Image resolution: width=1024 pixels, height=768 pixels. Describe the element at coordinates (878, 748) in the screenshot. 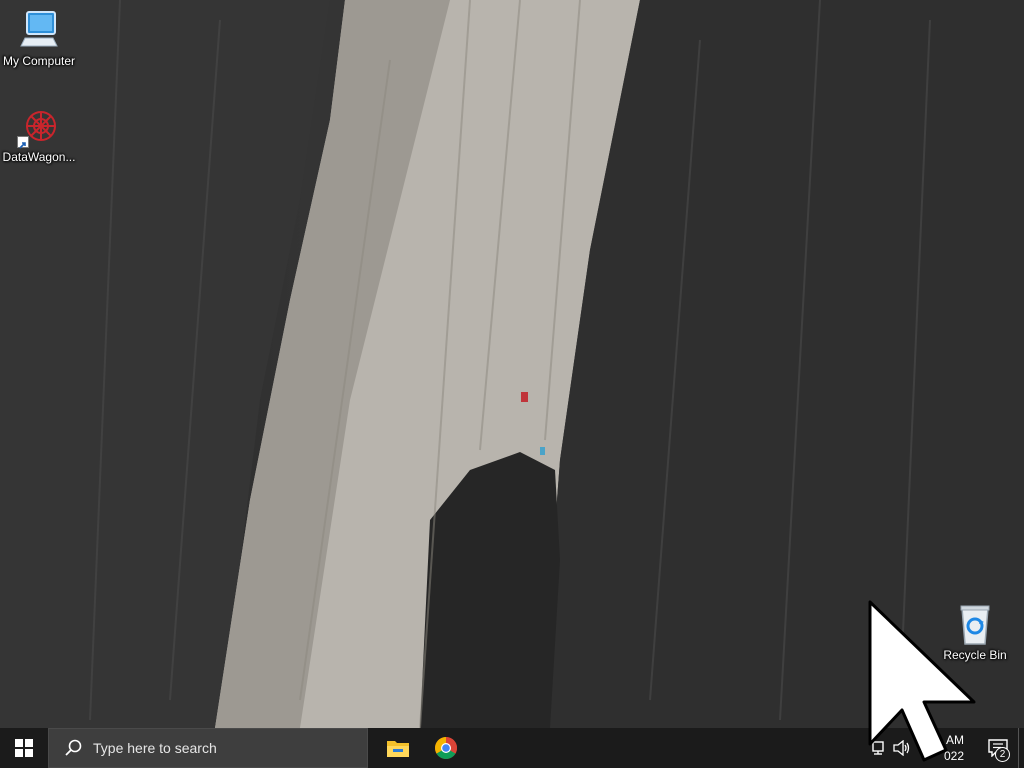

I see `network-icon` at that location.